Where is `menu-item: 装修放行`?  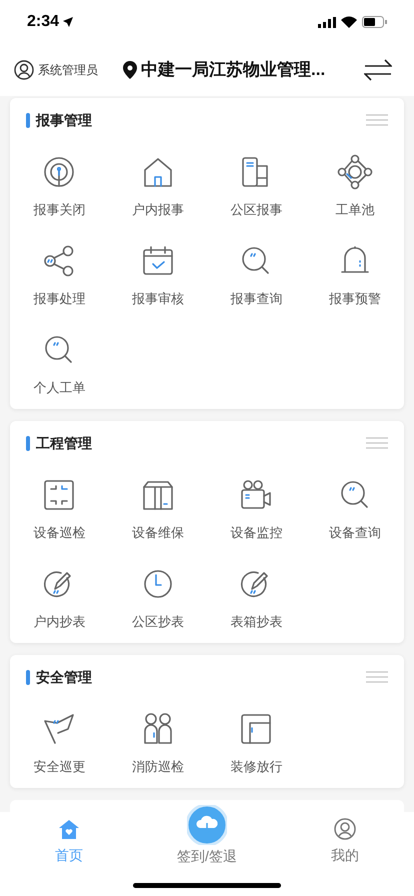
menu-item: 装修放行 is located at coordinates (256, 743).